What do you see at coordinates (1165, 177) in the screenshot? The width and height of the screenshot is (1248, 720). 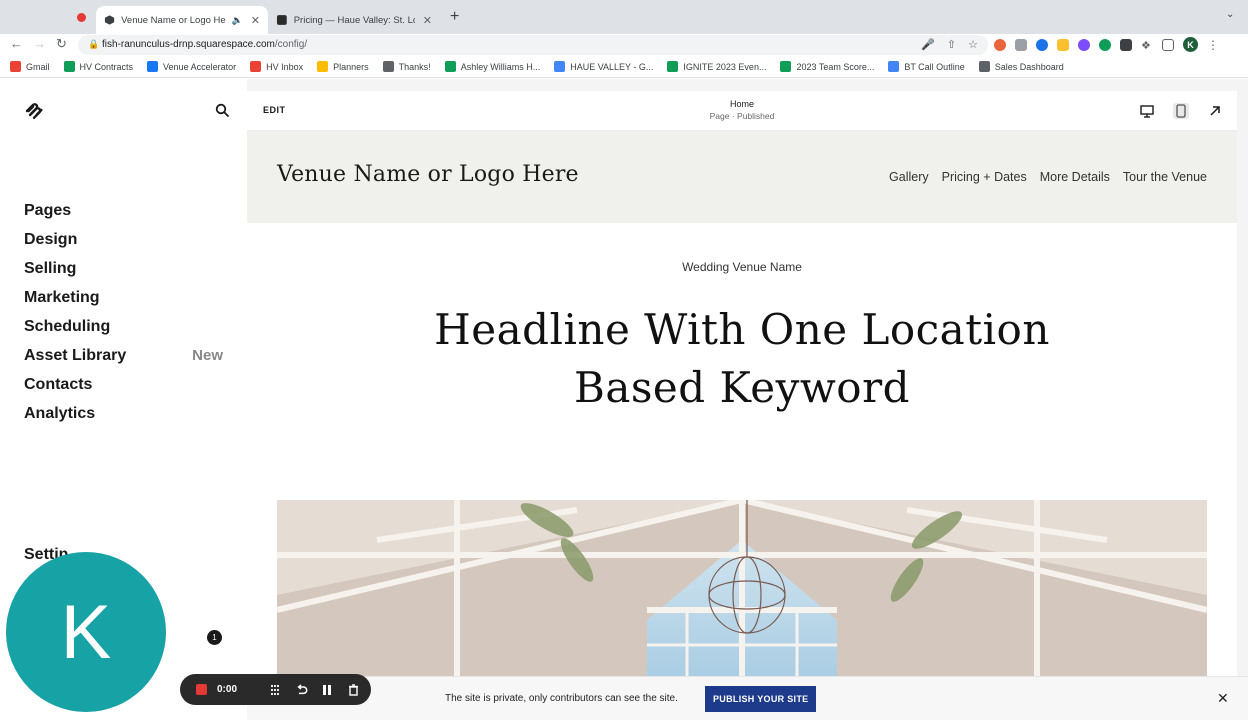 I see `site-nav-link: Tour the Venue` at bounding box center [1165, 177].